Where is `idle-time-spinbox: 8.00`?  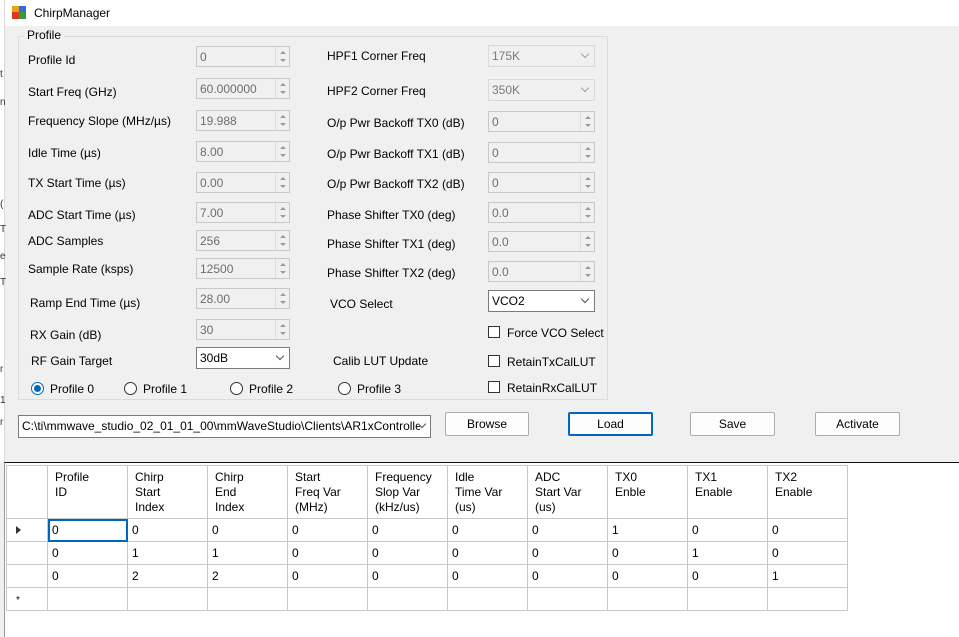
idle-time-spinbox: 8.00 is located at coordinates (243, 151).